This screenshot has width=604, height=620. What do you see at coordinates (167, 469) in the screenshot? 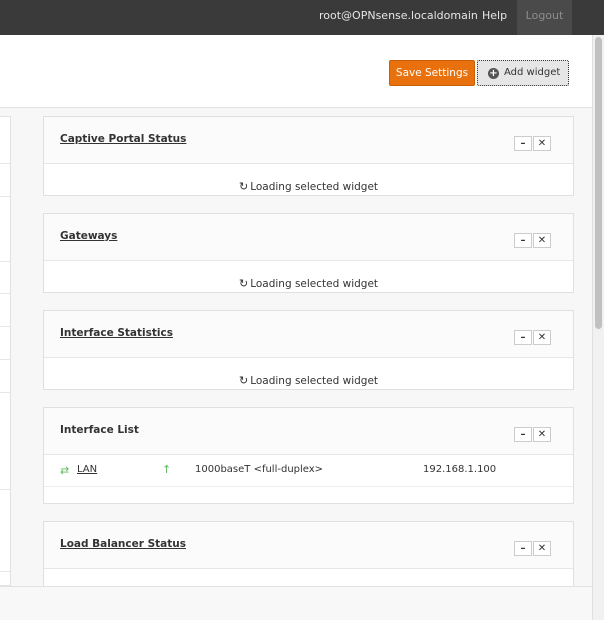
I see `arrow-up-icon: ↑` at bounding box center [167, 469].